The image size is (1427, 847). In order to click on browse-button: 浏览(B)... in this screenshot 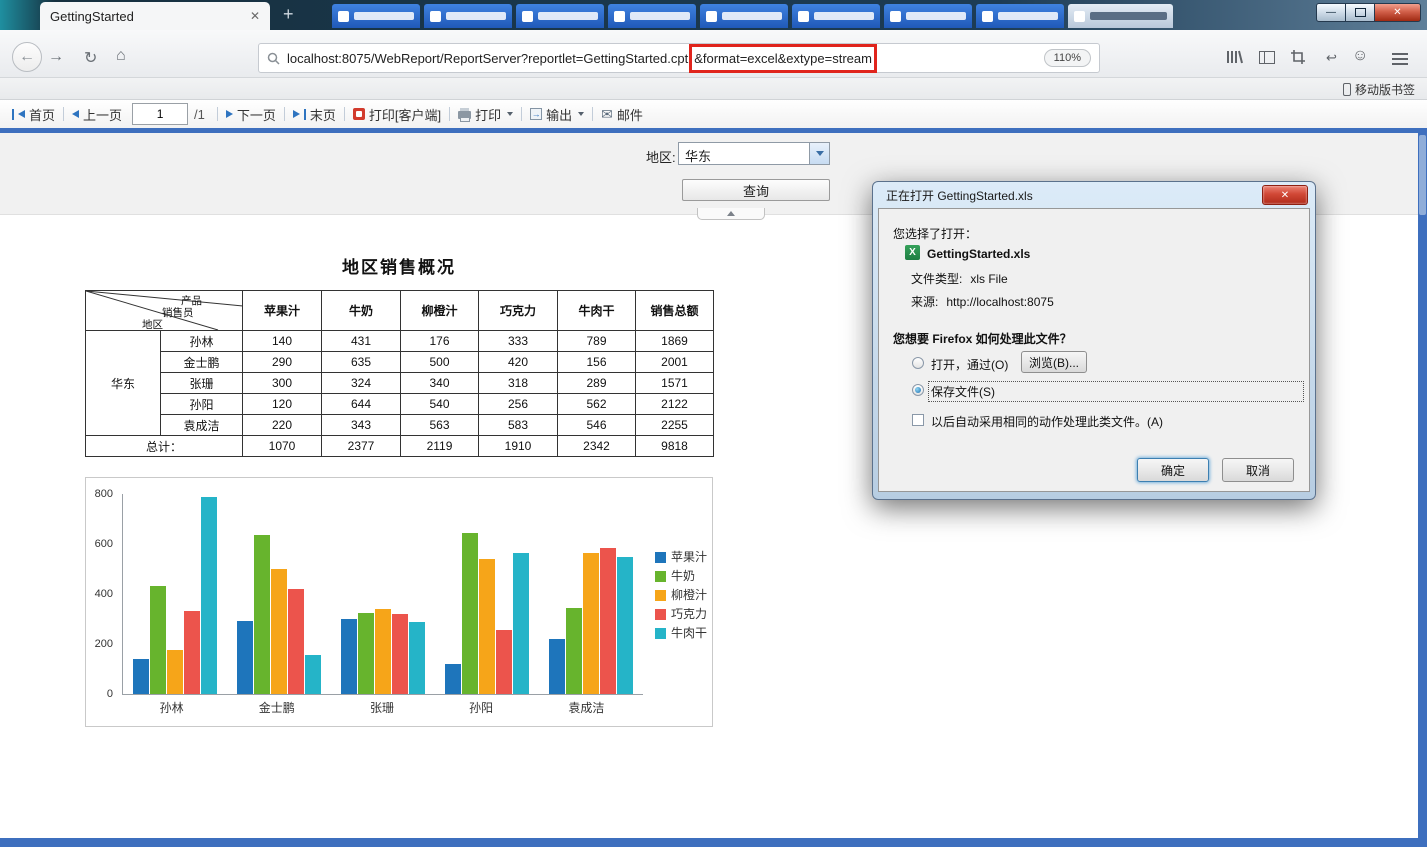, I will do `click(1054, 362)`.